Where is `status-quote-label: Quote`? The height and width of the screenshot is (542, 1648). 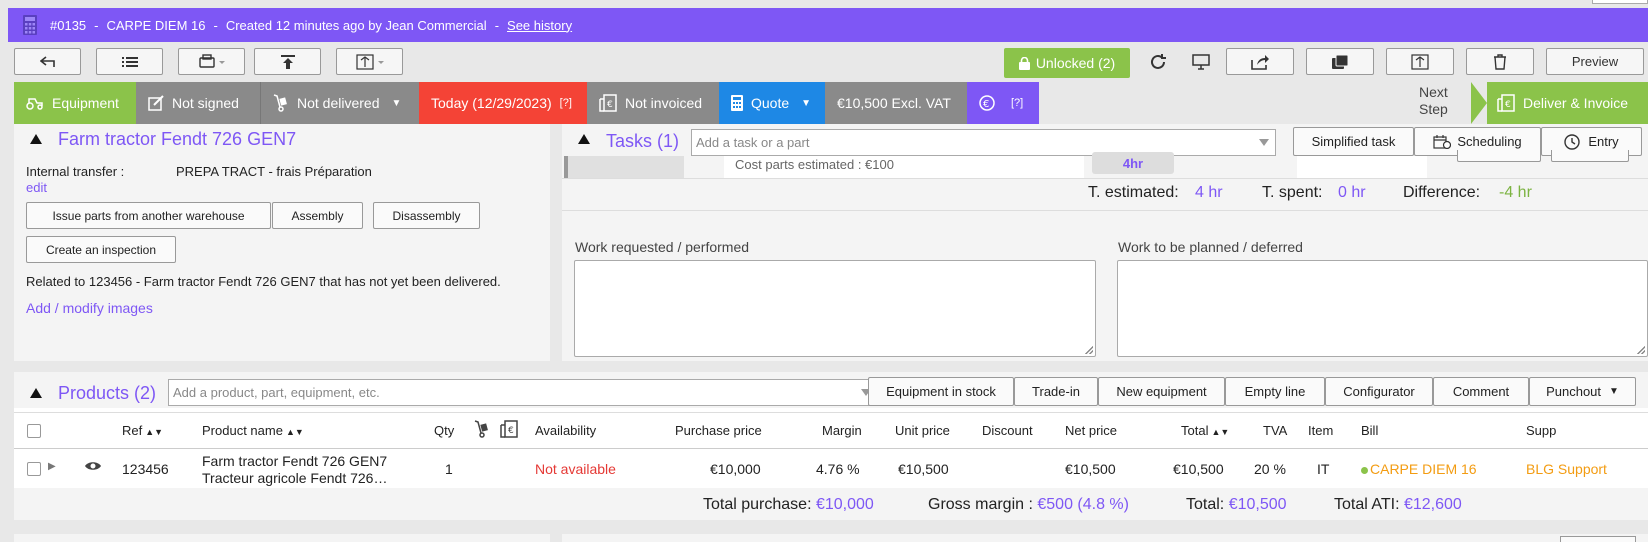 status-quote-label: Quote is located at coordinates (770, 103).